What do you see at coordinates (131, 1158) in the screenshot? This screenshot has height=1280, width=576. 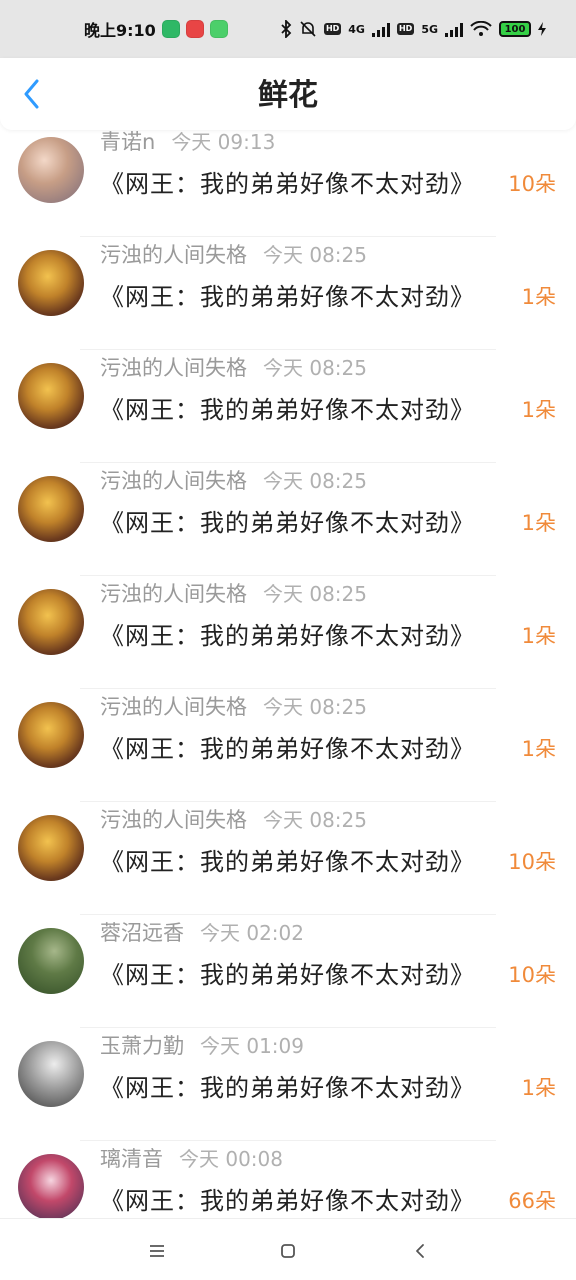 I see `user-name: 璃清音` at bounding box center [131, 1158].